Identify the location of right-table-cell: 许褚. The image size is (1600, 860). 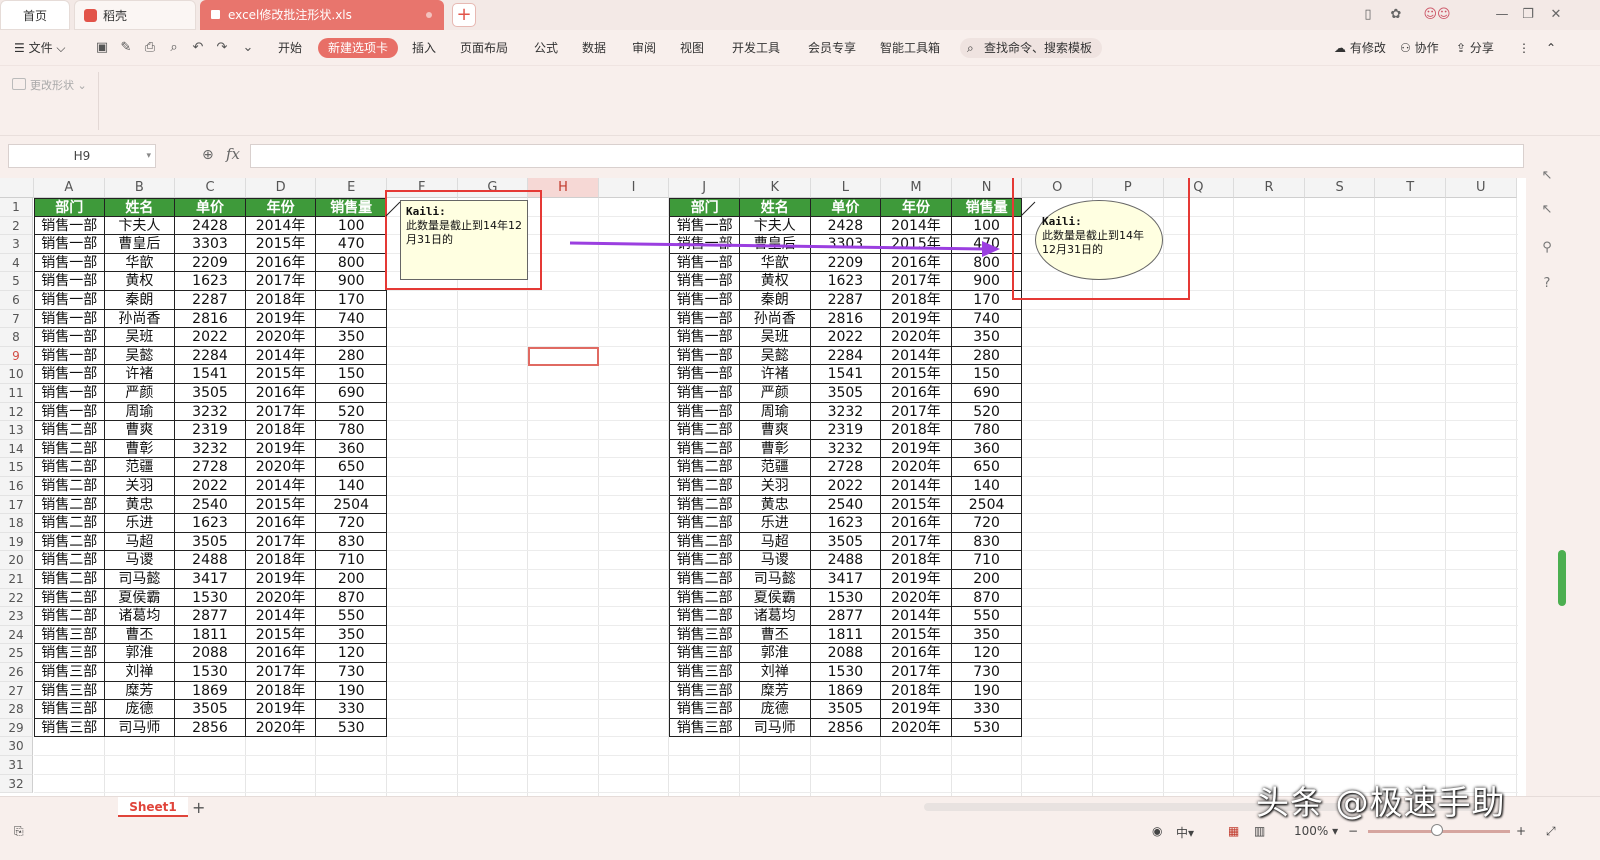
(775, 374).